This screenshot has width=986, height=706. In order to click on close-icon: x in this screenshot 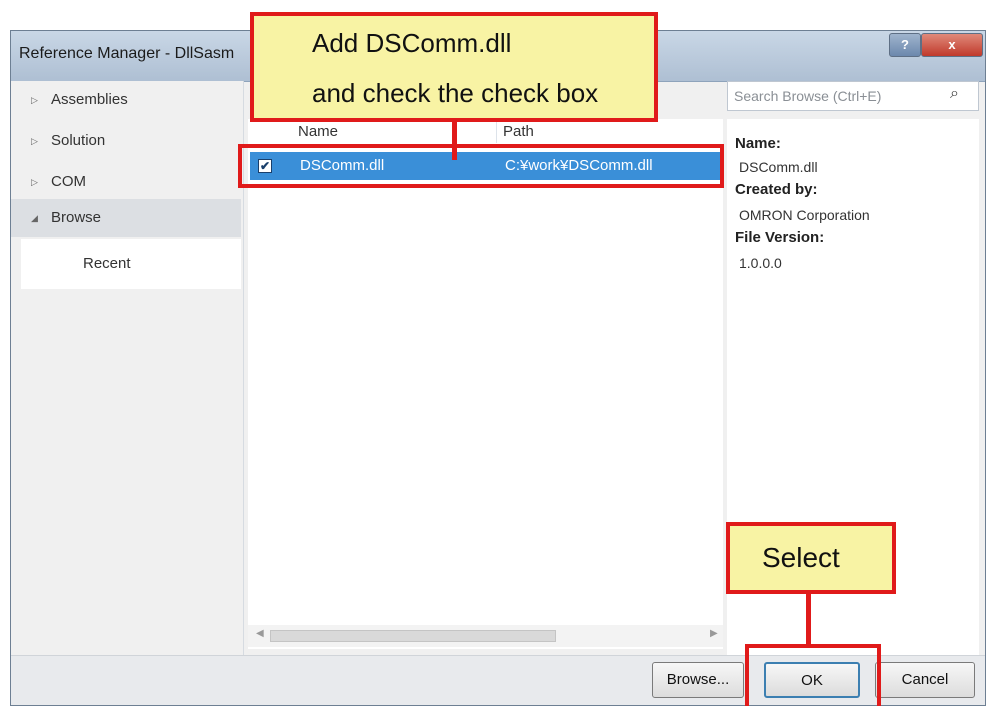, I will do `click(952, 44)`.